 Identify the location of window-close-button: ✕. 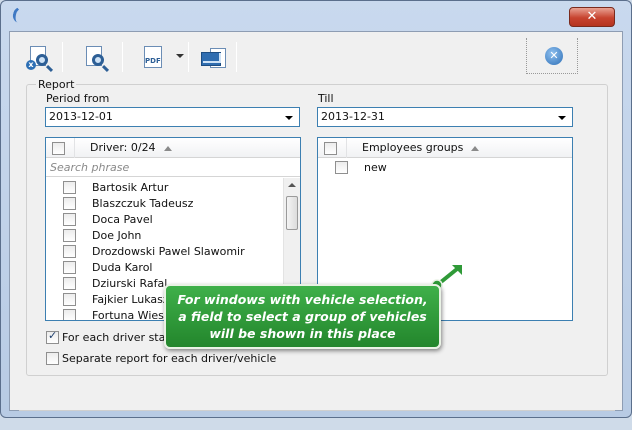
(592, 17).